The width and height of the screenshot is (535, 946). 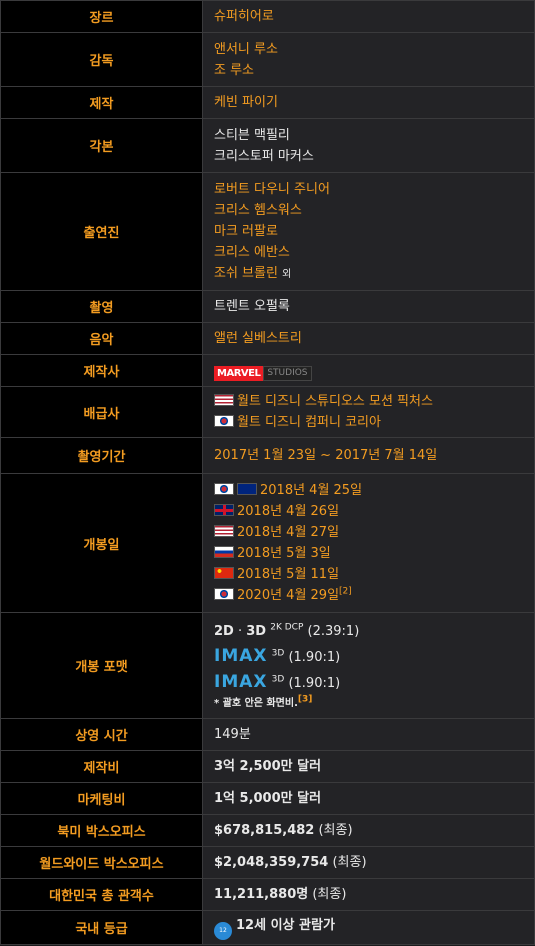 I want to click on row-na-box-office: 북미 박스오피스 $678,815,482 (최종), so click(x=267, y=830).